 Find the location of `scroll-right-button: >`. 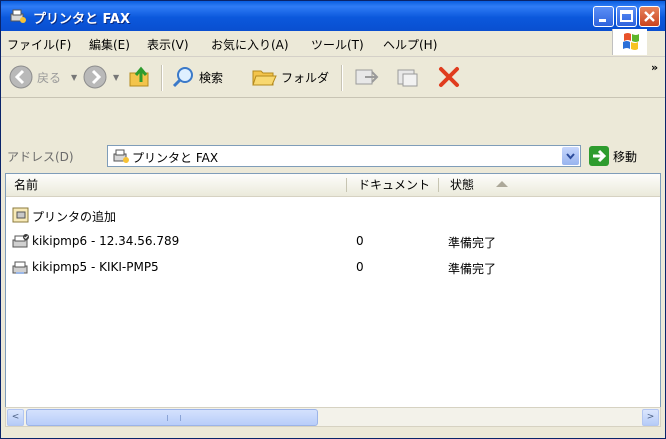

scroll-right-button: > is located at coordinates (650, 417).